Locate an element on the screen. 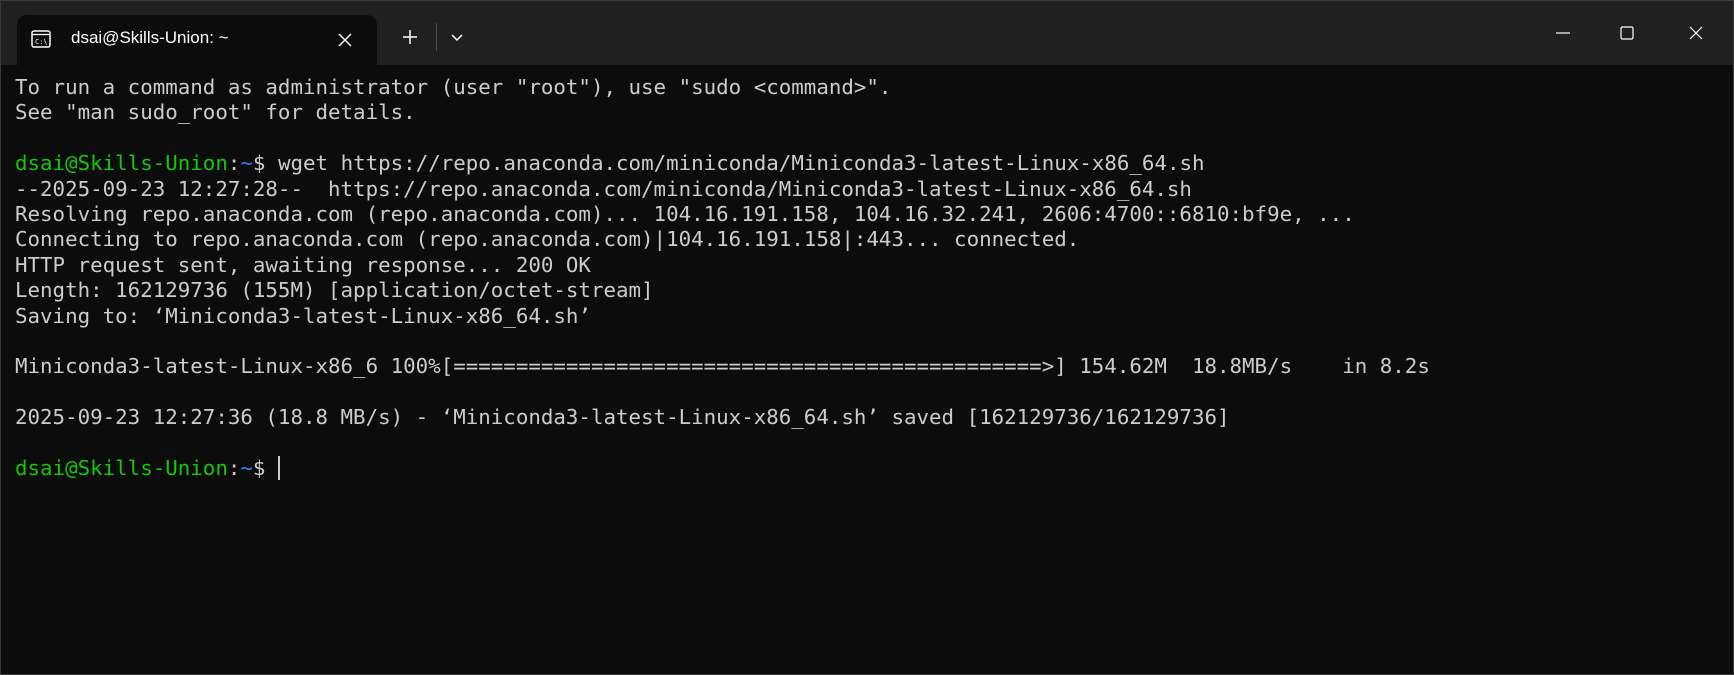  minimize-icon is located at coordinates (1563, 33).